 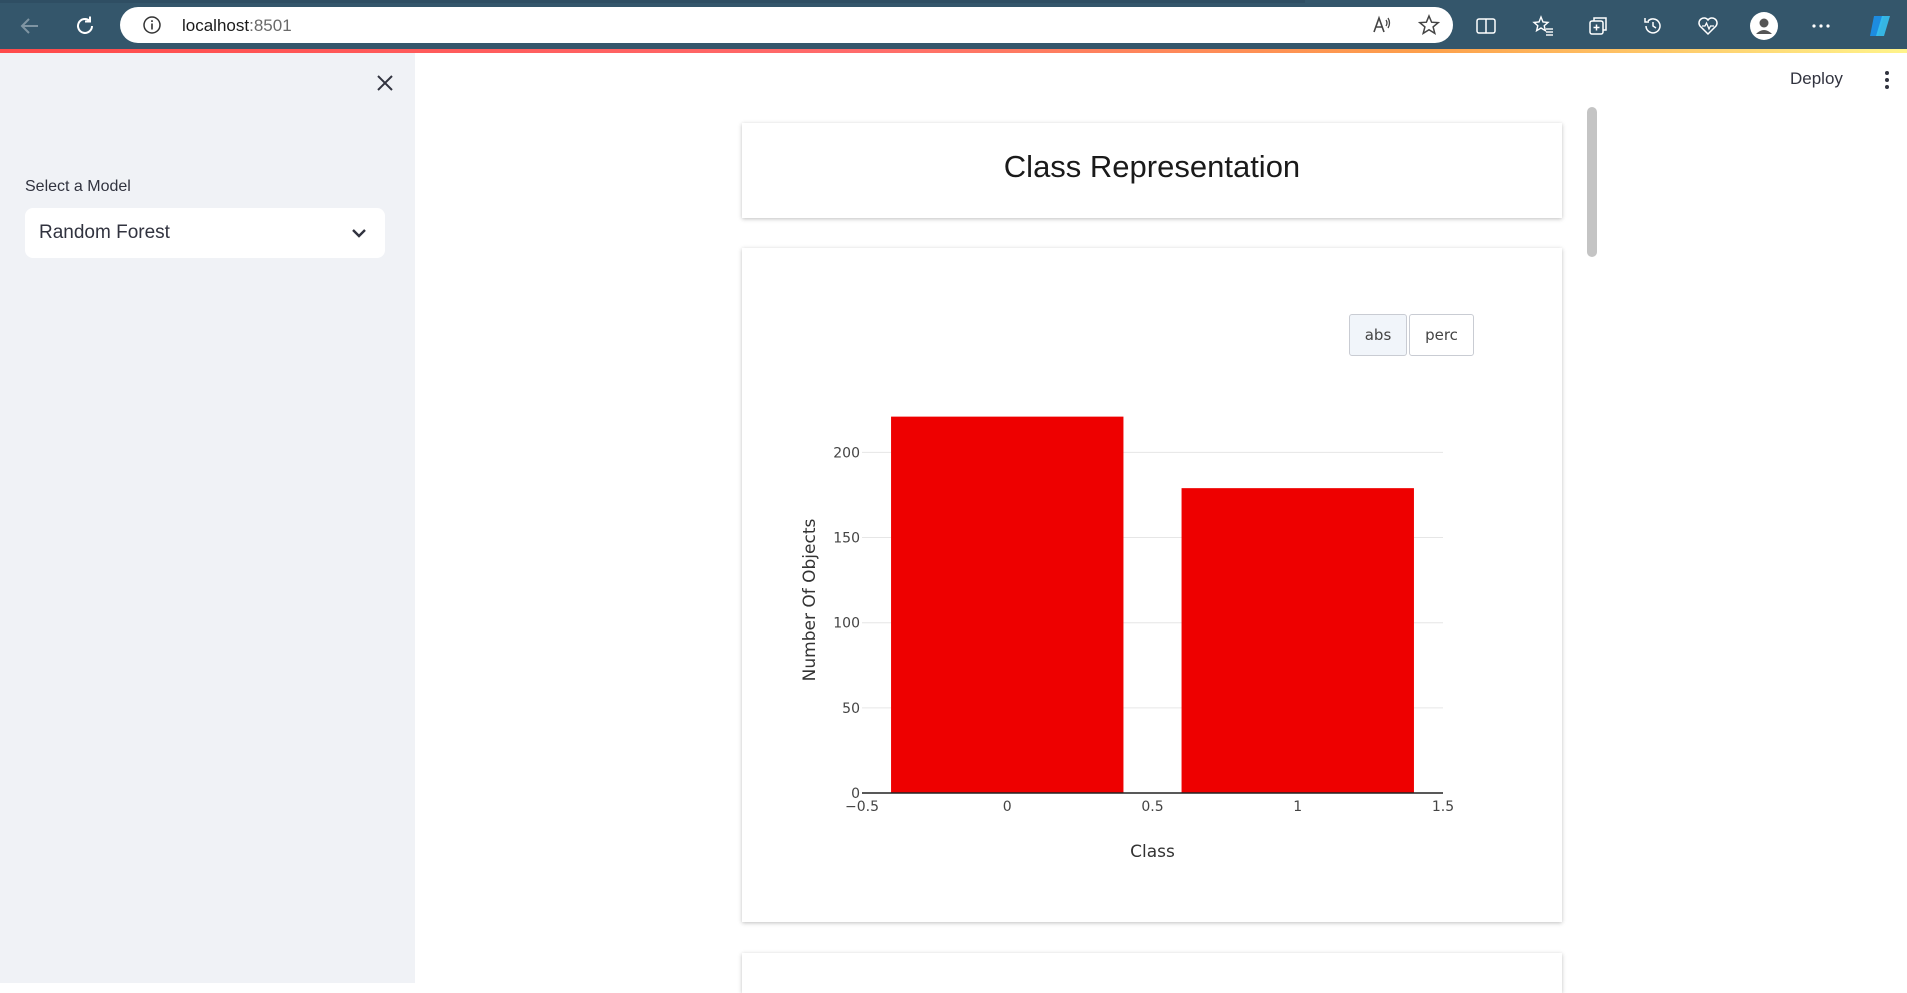 I want to click on url-text: localhost:8501, so click(x=237, y=26).